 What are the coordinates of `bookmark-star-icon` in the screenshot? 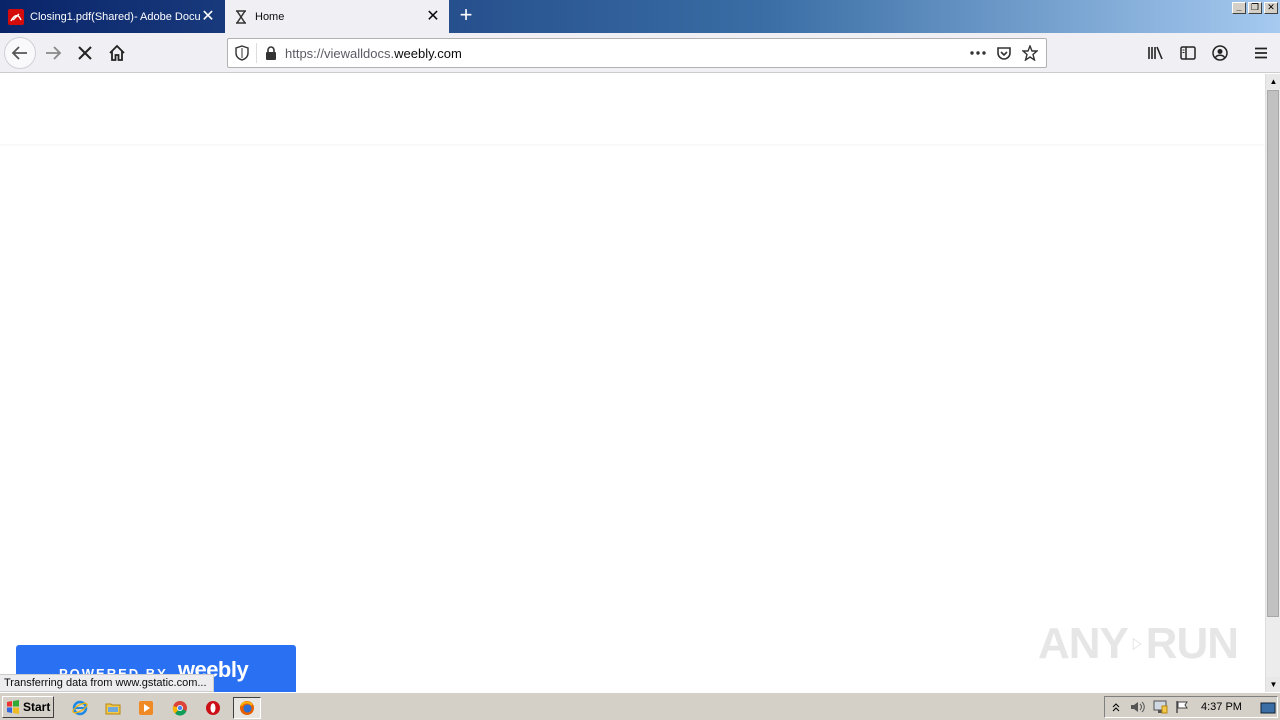 It's located at (1030, 53).